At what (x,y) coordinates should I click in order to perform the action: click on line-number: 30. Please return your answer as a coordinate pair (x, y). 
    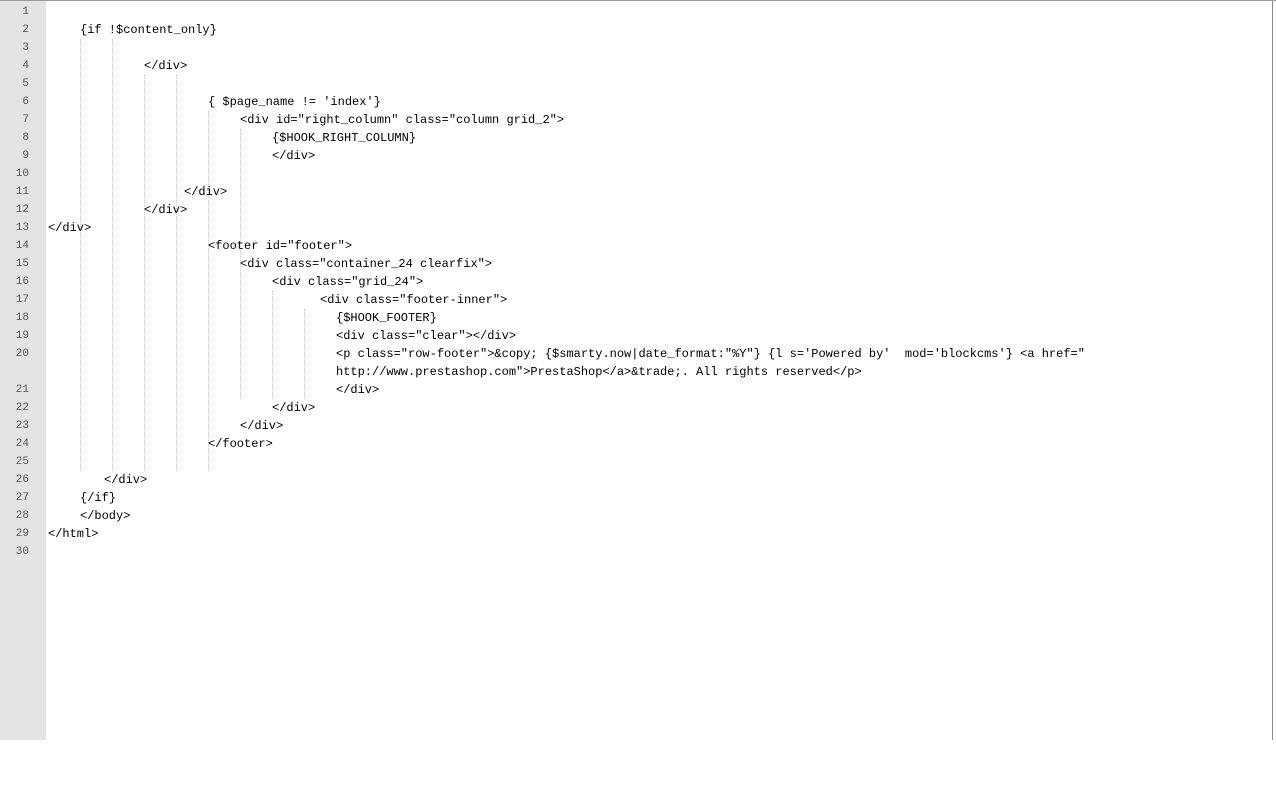
    Looking at the image, I should click on (22, 552).